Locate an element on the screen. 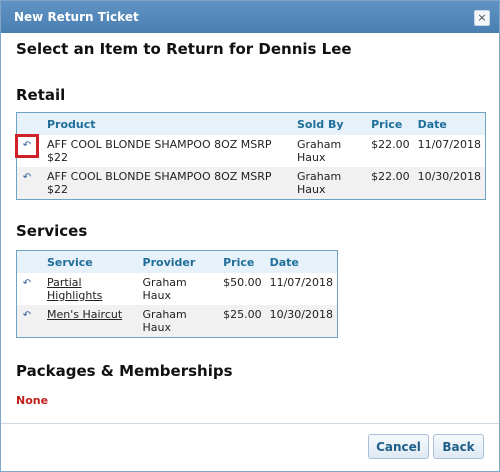 Image resolution: width=500 pixels, height=472 pixels. dialog-titlebar: New Return Ticket is located at coordinates (250, 17).